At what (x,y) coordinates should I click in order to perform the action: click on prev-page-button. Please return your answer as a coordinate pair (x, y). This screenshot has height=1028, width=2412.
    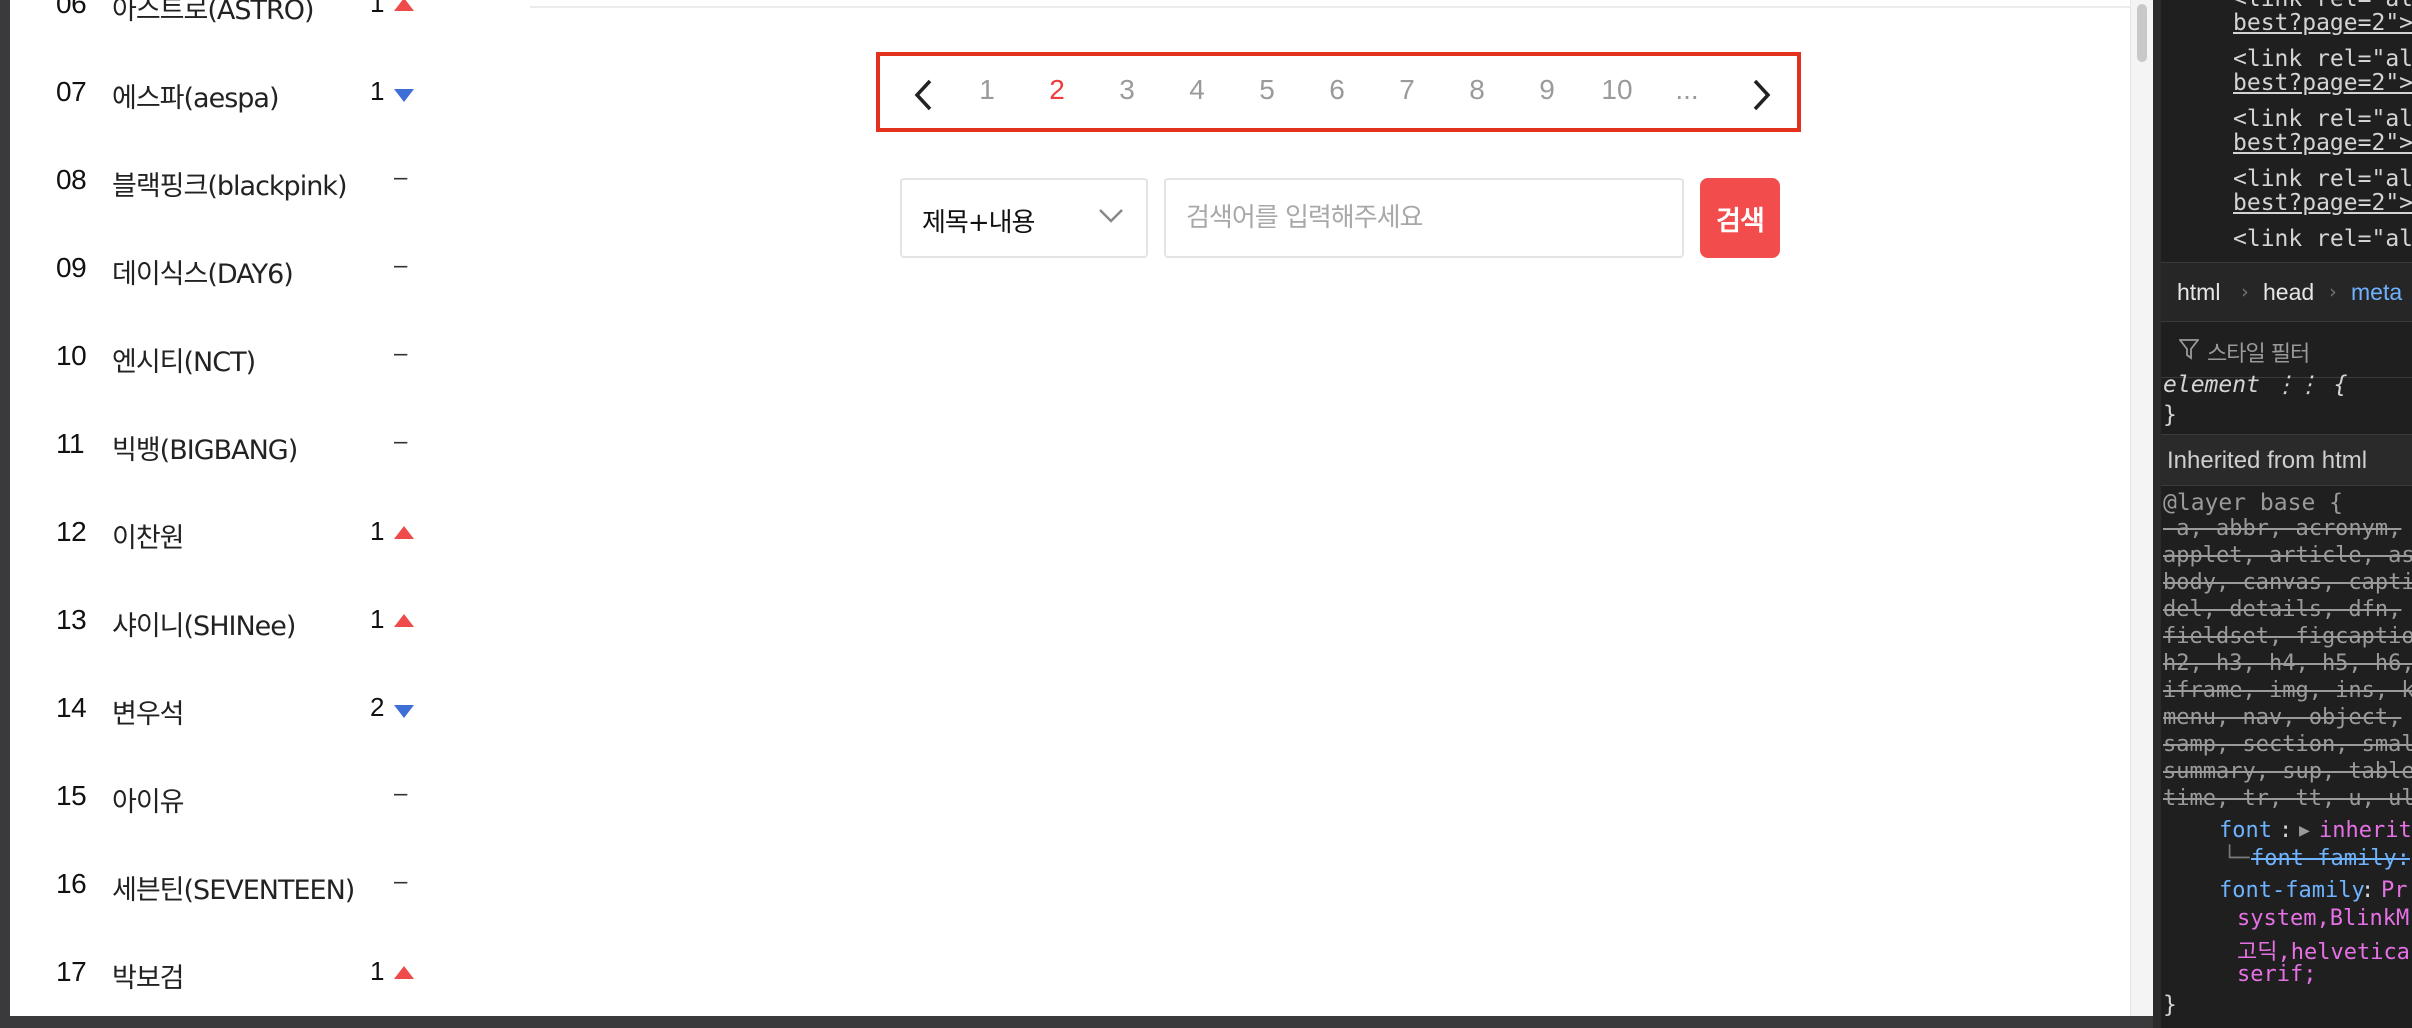
    Looking at the image, I should click on (925, 94).